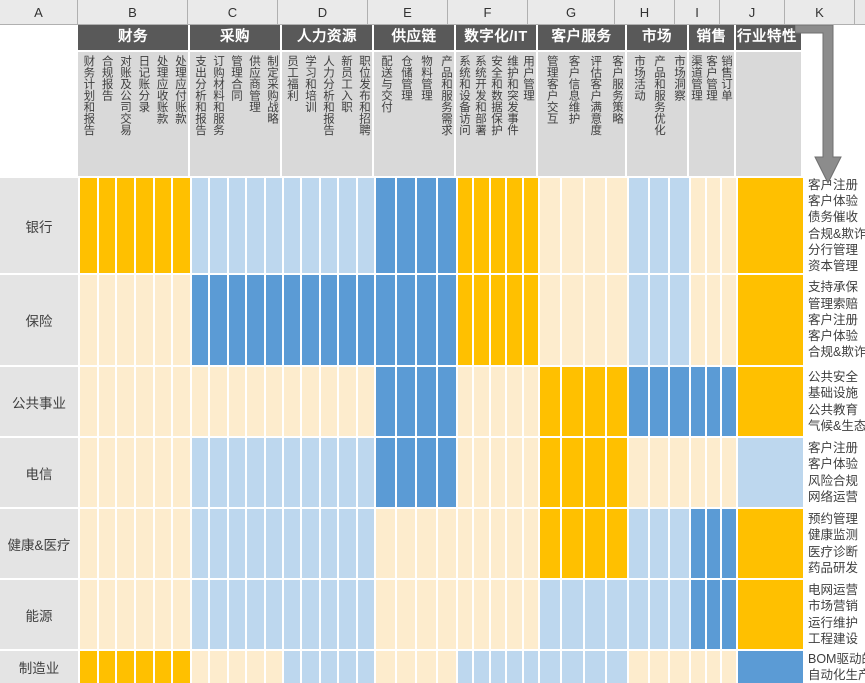 Image resolution: width=865 pixels, height=683 pixels. What do you see at coordinates (408, 12) in the screenshot?
I see `column-letter-e: E` at bounding box center [408, 12].